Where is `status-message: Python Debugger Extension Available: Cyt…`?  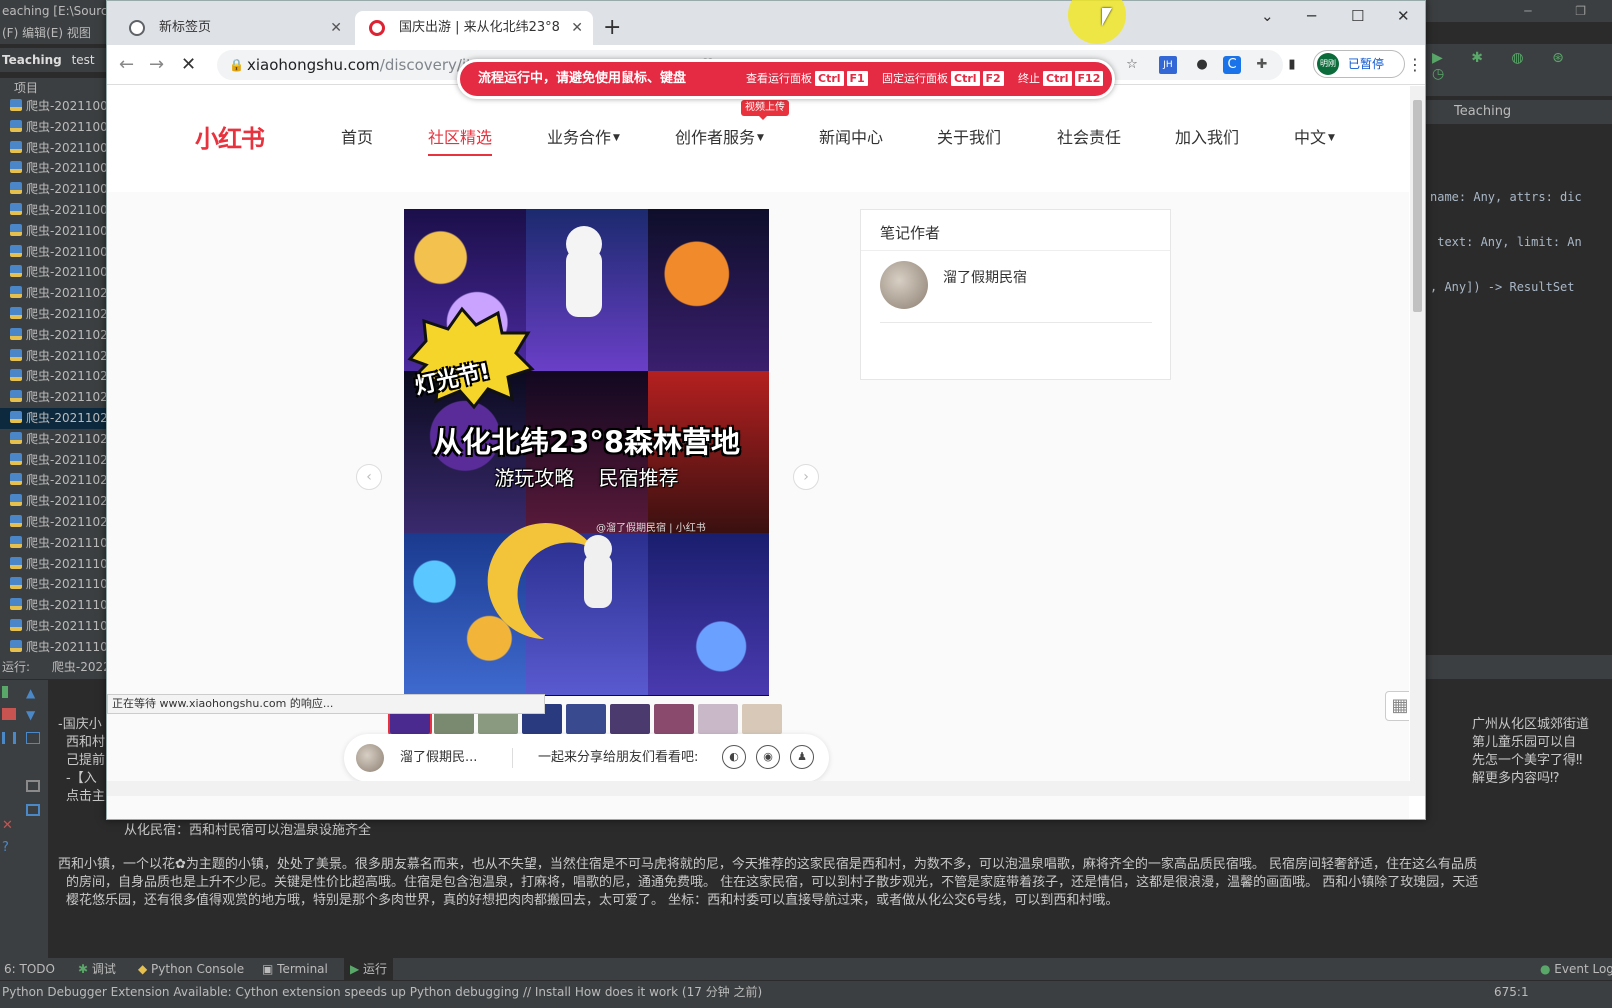 status-message: Python Debugger Extension Available: Cyt… is located at coordinates (382, 992).